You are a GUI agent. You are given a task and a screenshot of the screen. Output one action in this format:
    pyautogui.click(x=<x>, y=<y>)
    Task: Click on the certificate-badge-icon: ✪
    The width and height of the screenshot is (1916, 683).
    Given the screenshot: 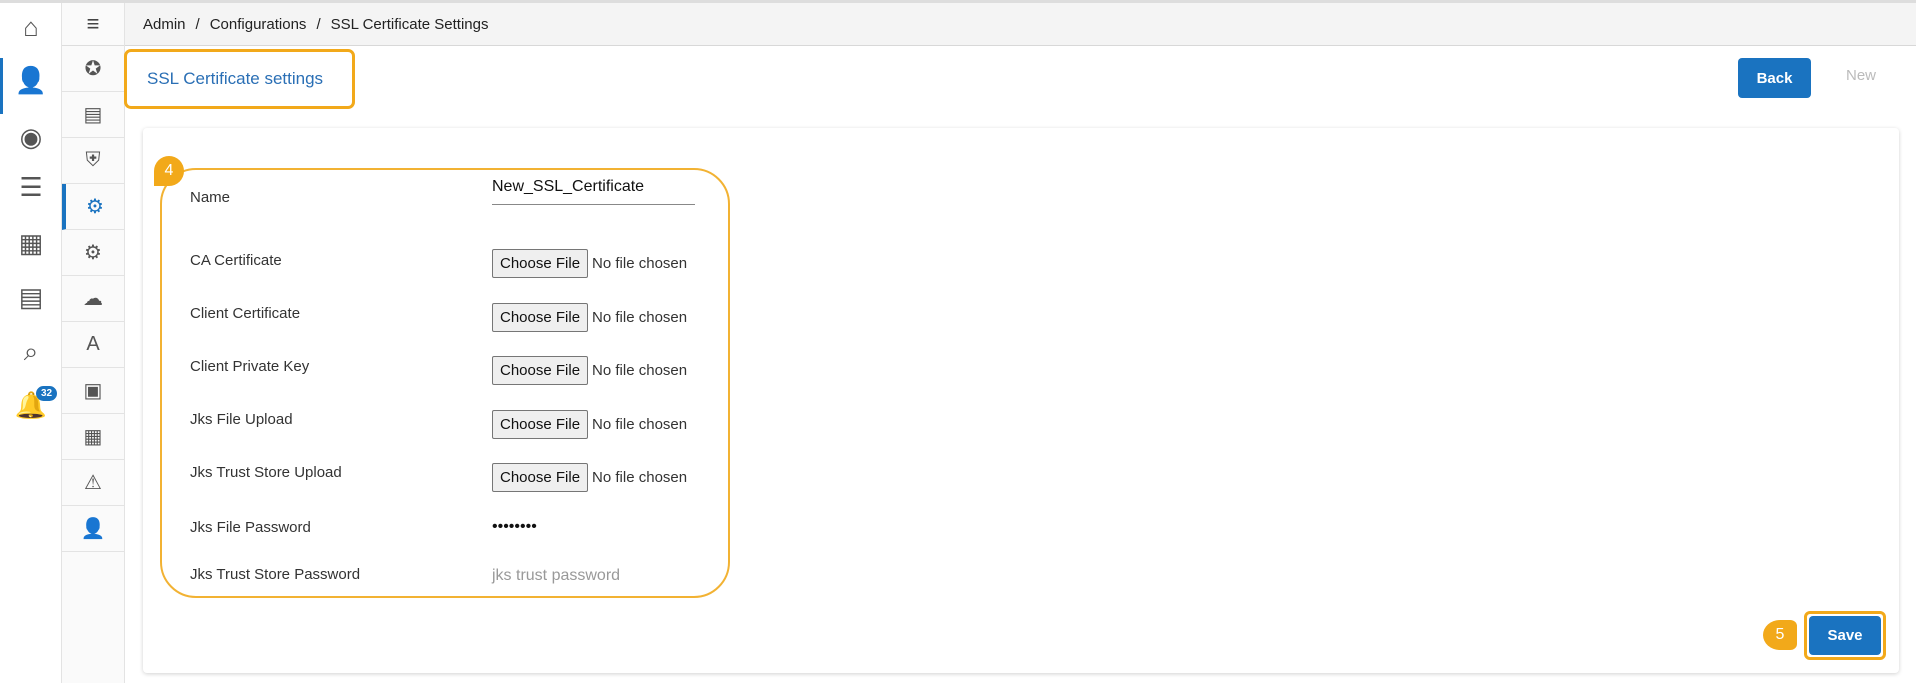 What is the action you would take?
    pyautogui.click(x=93, y=69)
    